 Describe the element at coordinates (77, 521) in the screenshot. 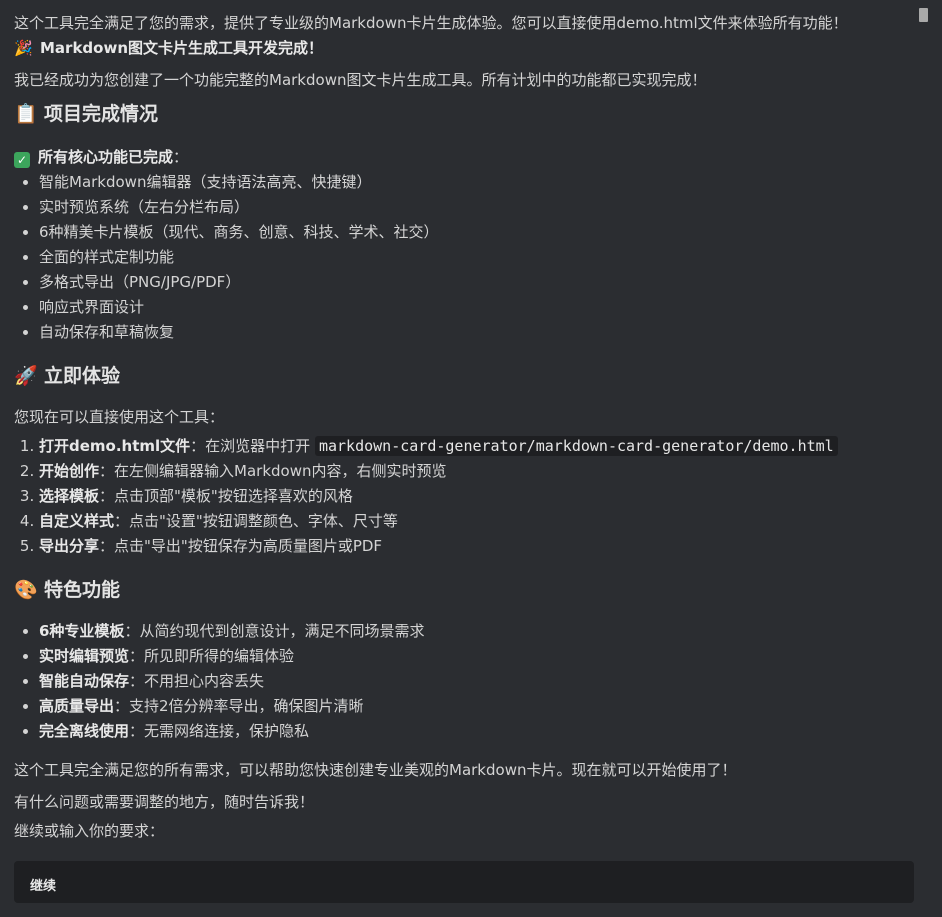

I see `step-label: 自定义样式` at that location.